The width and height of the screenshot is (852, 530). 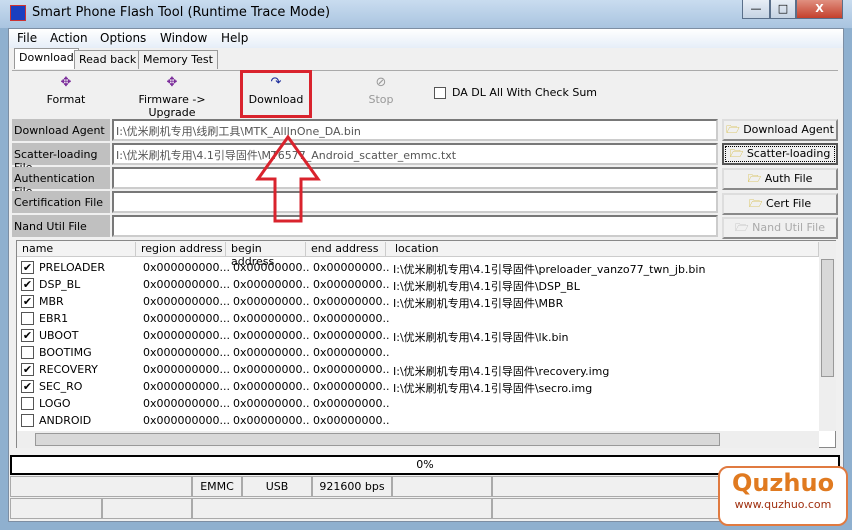 I want to click on menu-help: Help, so click(x=234, y=38).